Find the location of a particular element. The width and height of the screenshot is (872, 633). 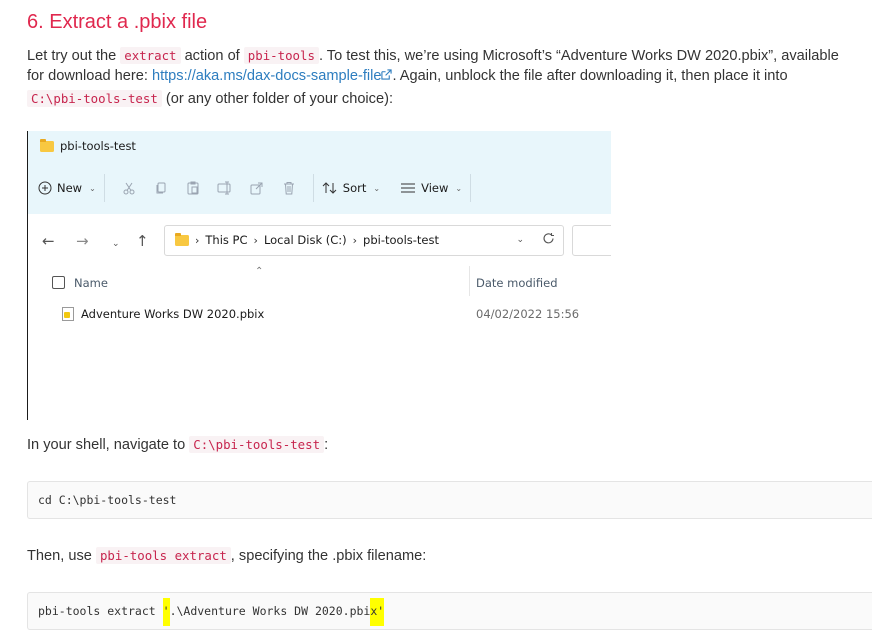

intro-text: (or any other folder of your choice): is located at coordinates (277, 99).